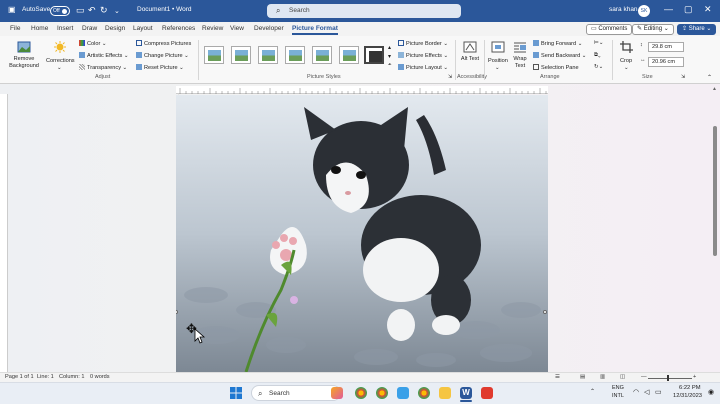  Describe the element at coordinates (296, 393) in the screenshot. I see `taskbar-search: ⌕ Search` at that location.